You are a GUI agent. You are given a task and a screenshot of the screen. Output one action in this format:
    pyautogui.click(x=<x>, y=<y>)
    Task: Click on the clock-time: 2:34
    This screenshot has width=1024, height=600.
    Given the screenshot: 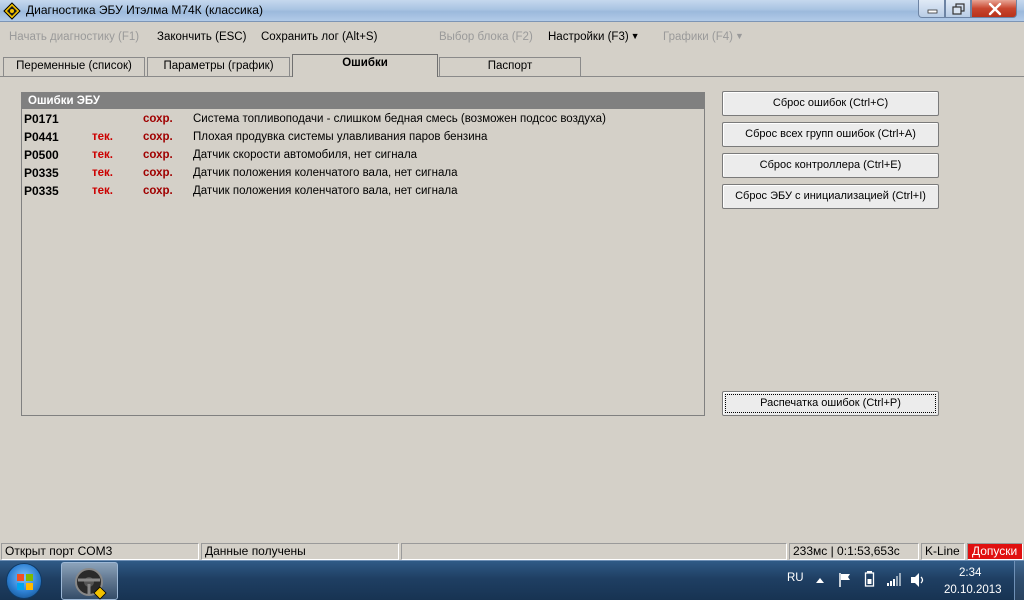 What is the action you would take?
    pyautogui.click(x=970, y=573)
    